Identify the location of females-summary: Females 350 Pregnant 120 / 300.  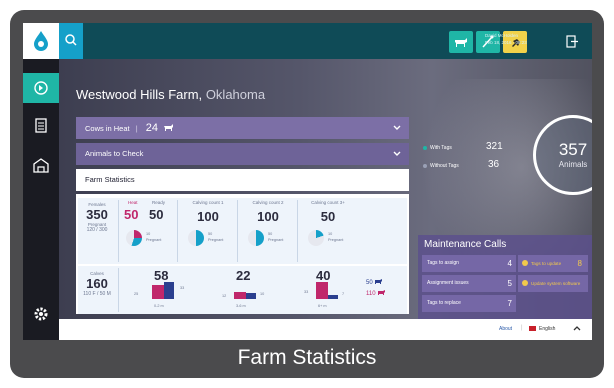
(97, 217).